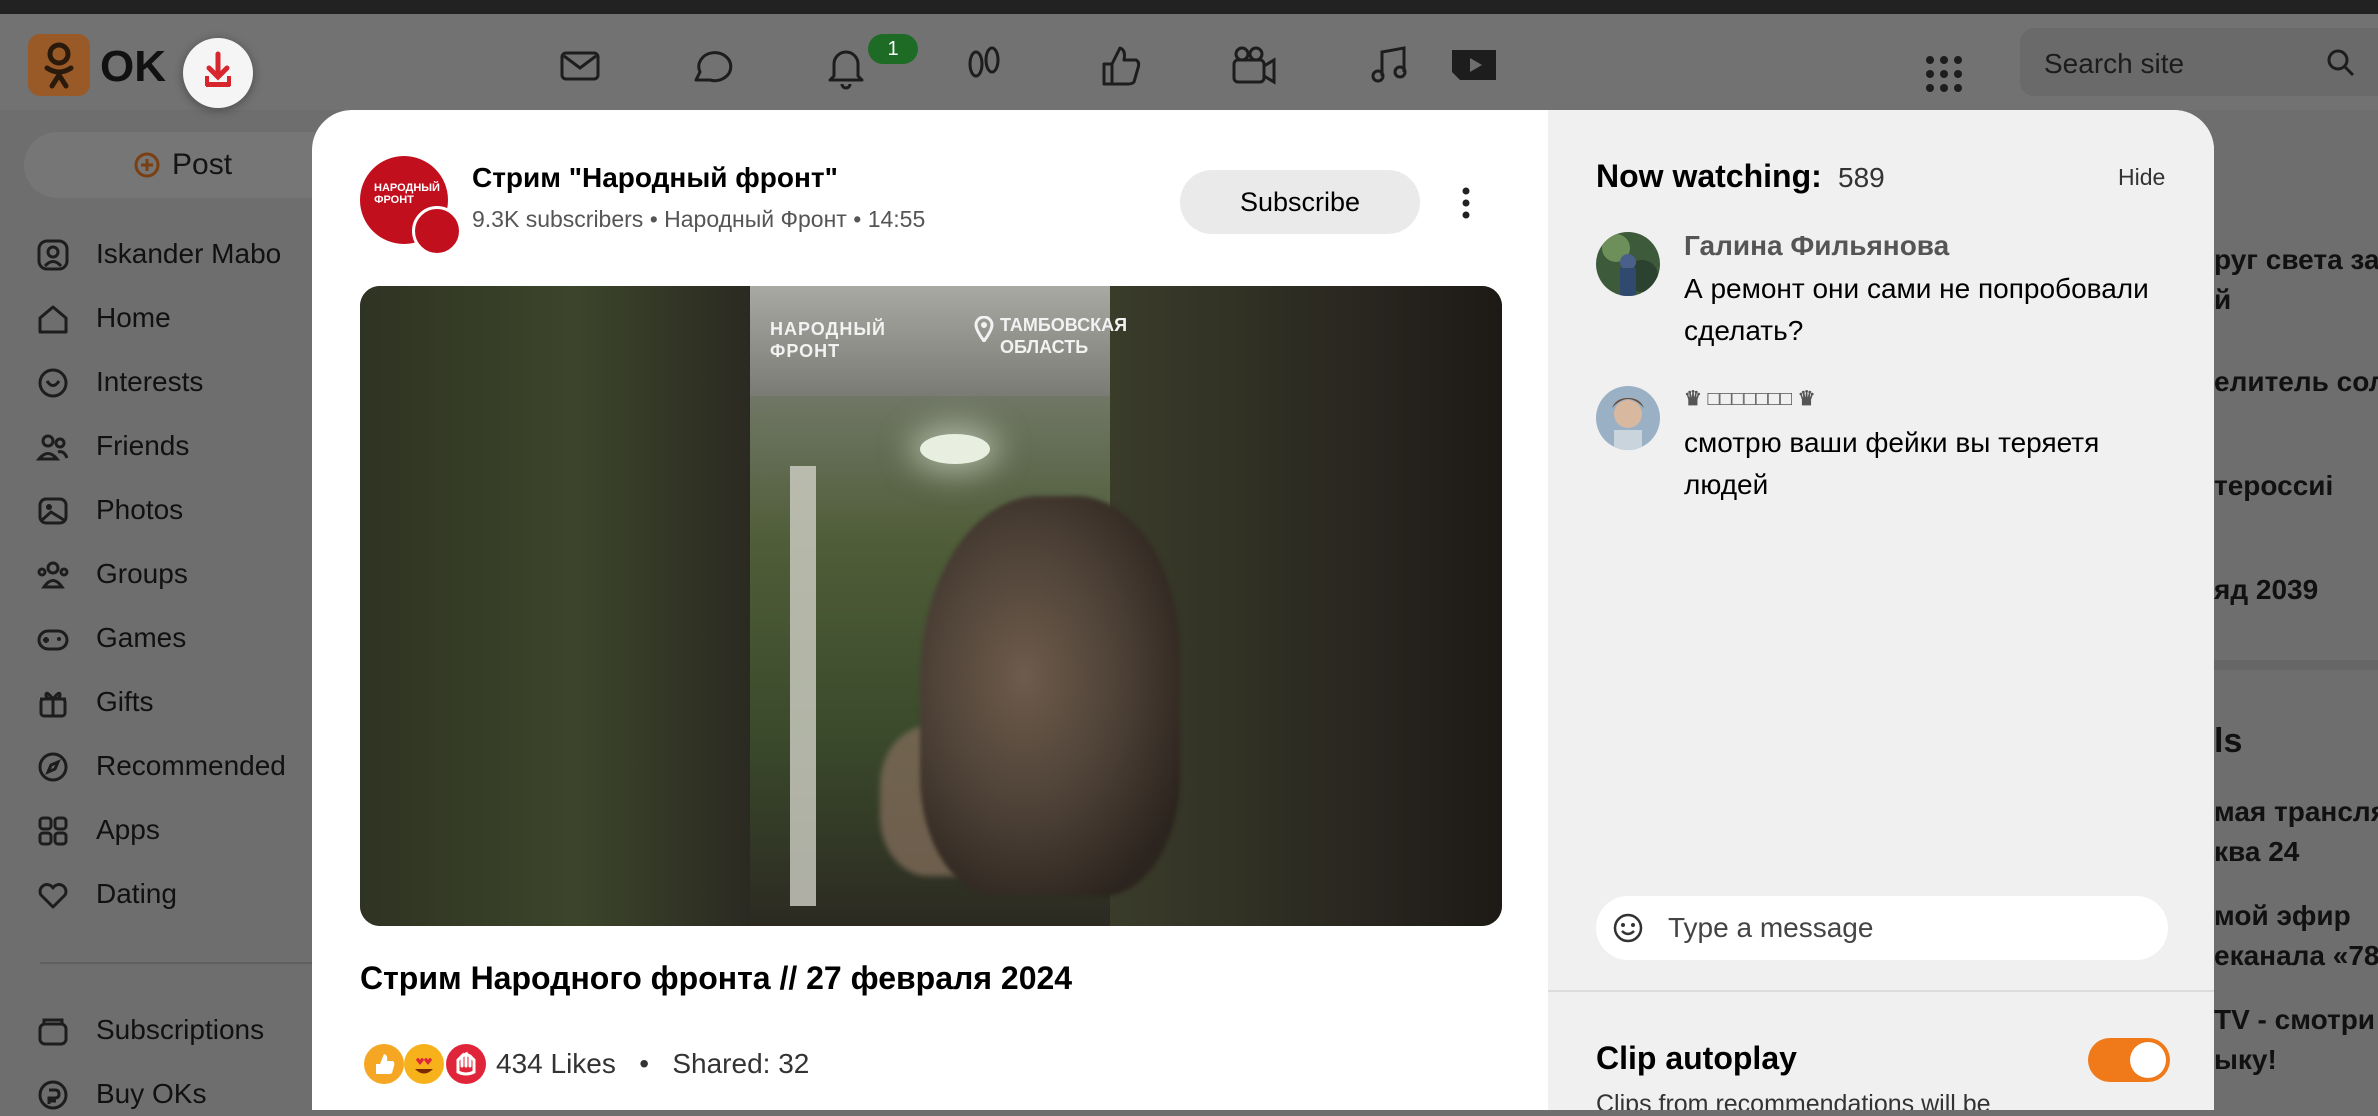 Image resolution: width=2378 pixels, height=1116 pixels. I want to click on interests-icon, so click(53, 383).